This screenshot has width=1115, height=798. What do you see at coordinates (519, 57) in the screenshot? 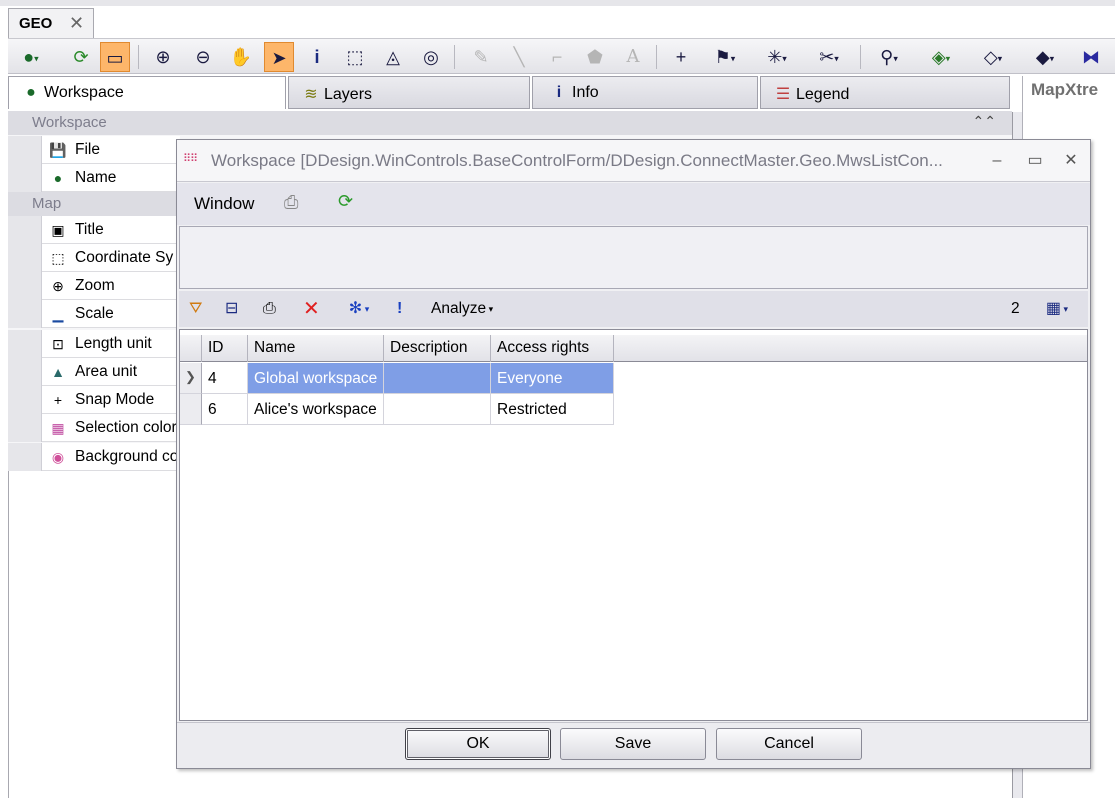
I see `line-icon: ╲` at bounding box center [519, 57].